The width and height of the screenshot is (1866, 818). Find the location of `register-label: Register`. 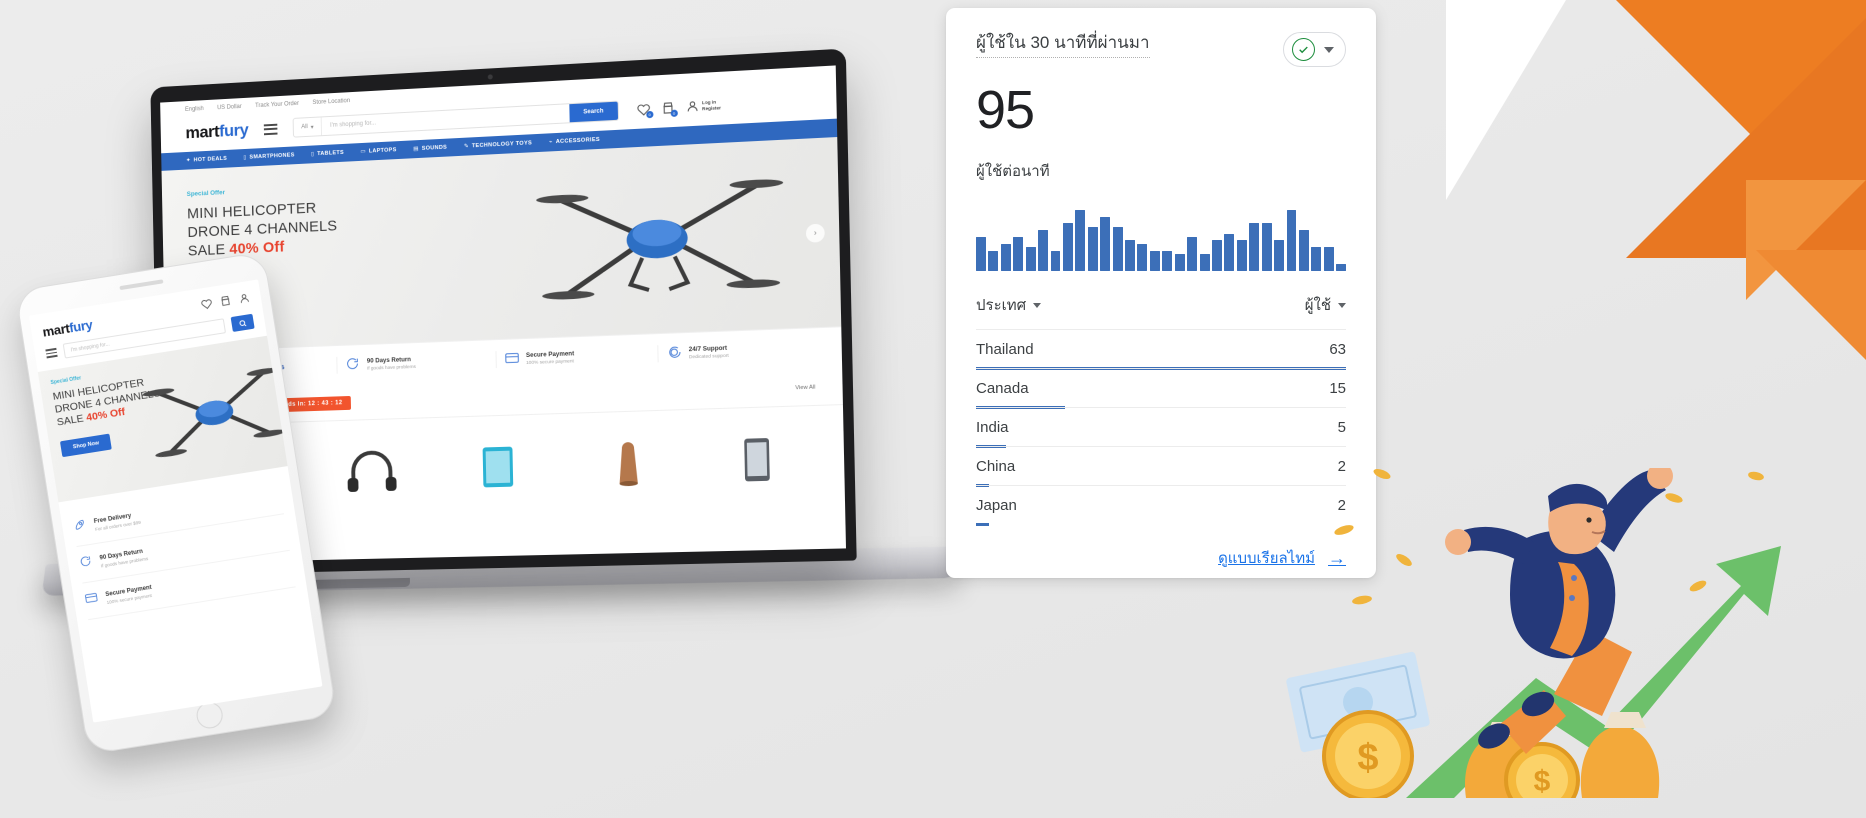

register-label: Register is located at coordinates (711, 108).